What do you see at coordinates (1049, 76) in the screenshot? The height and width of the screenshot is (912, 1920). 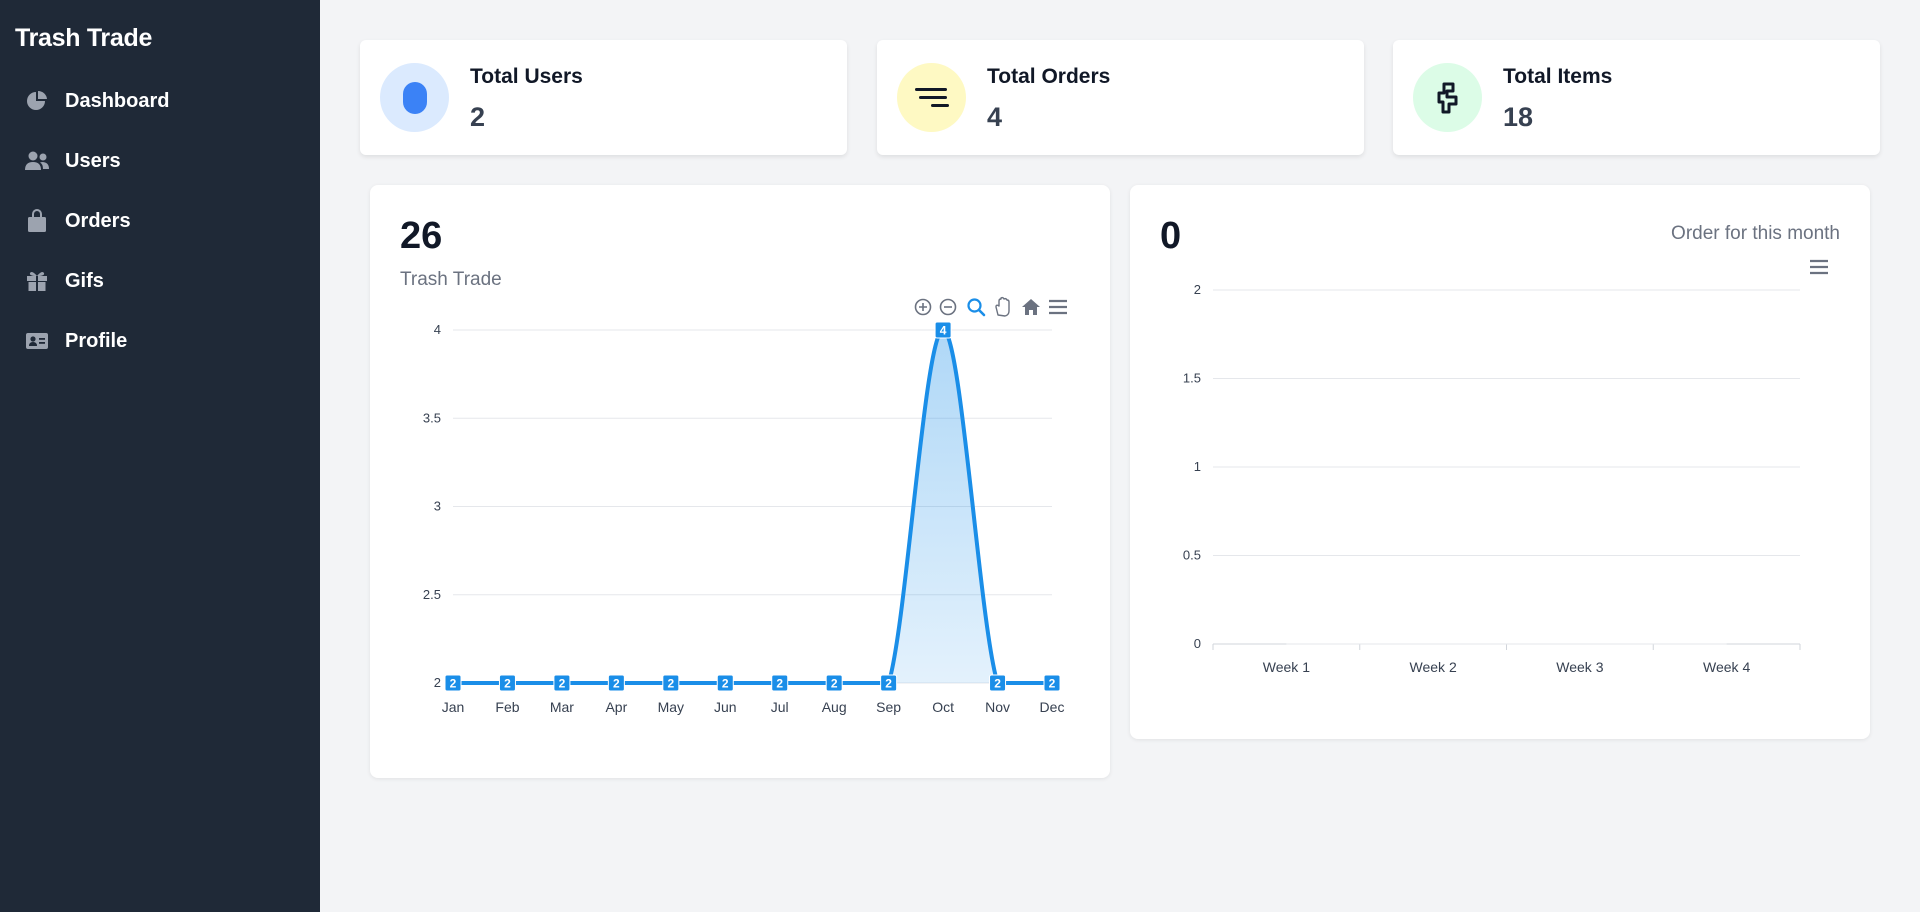 I see `stat-title: Total Orders` at bounding box center [1049, 76].